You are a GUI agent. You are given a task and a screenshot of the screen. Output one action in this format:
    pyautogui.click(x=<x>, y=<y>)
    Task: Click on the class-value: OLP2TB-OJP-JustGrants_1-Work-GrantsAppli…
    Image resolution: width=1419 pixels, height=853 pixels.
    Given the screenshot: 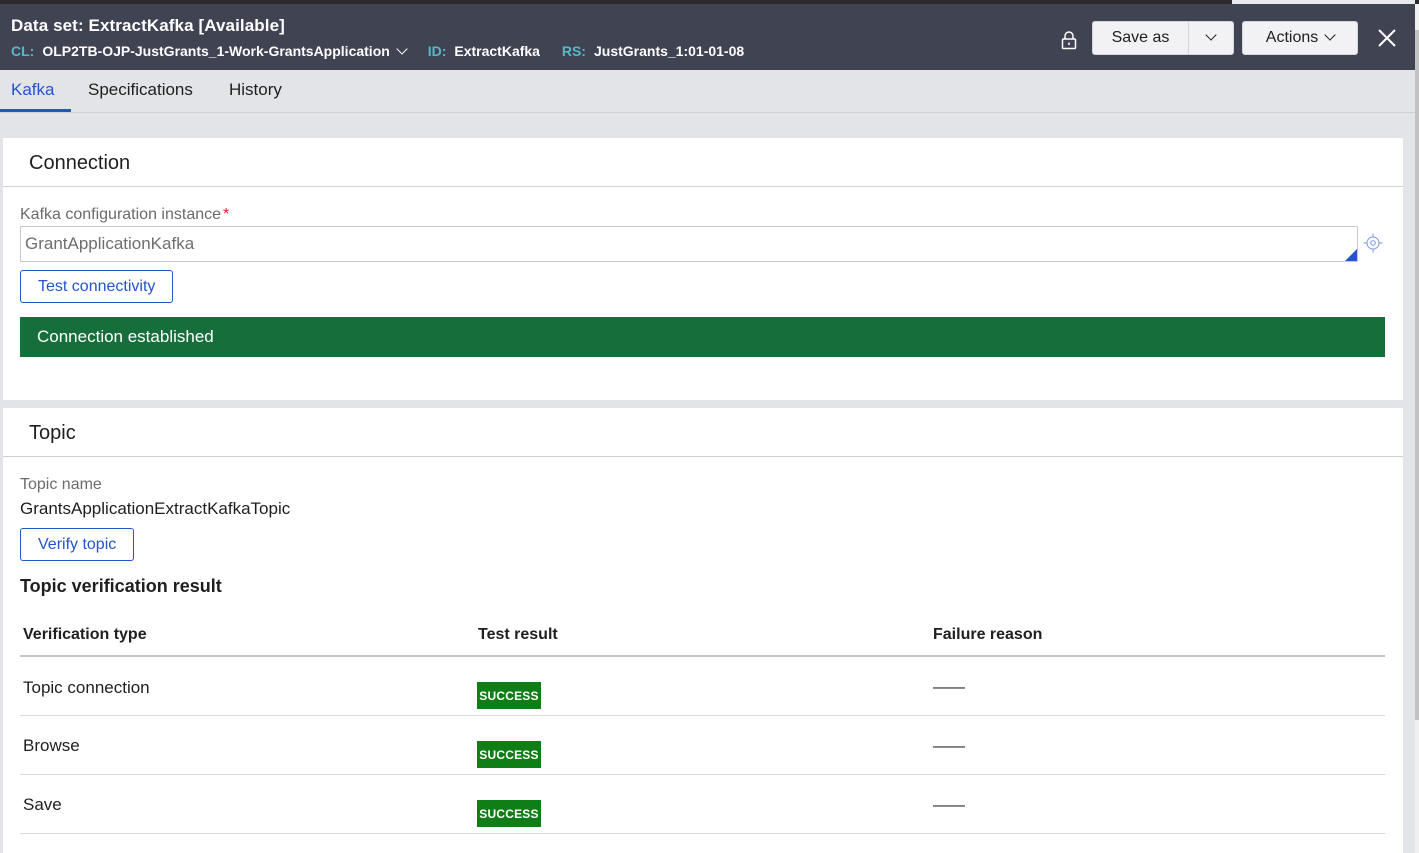 What is the action you would take?
    pyautogui.click(x=216, y=51)
    